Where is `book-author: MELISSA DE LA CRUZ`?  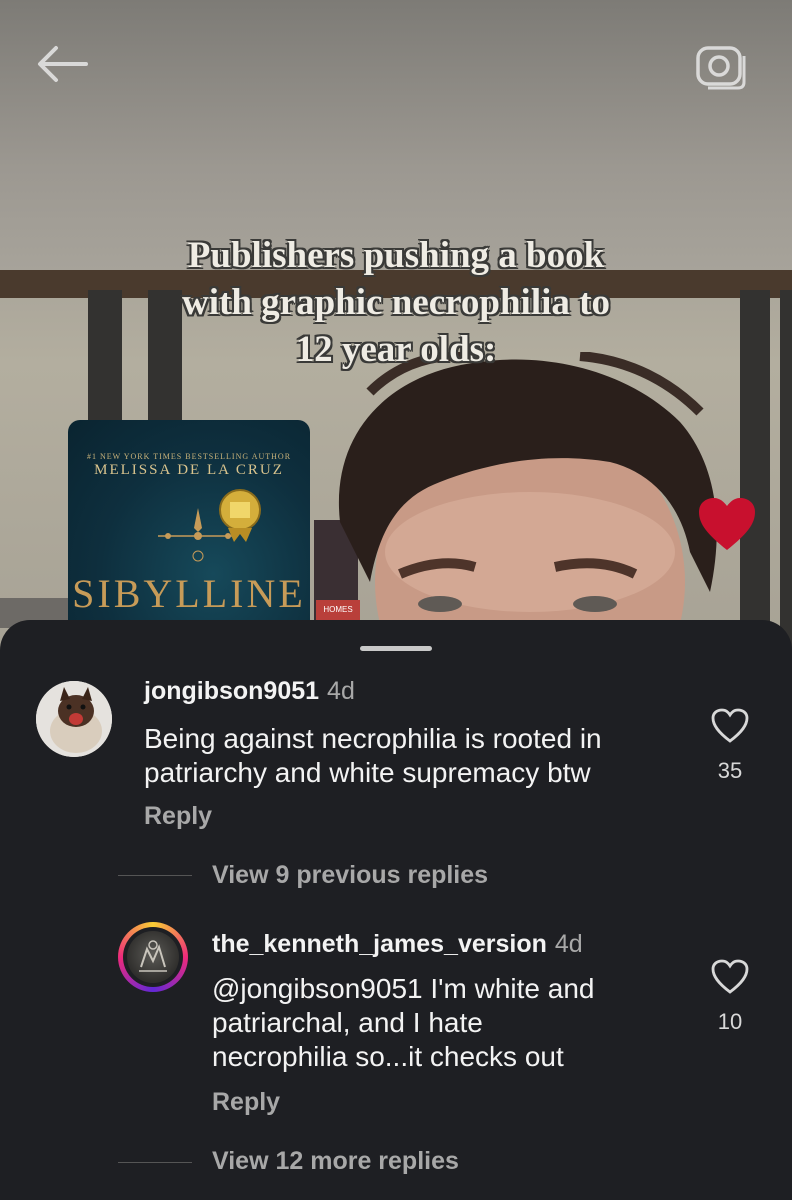
book-author: MELISSA DE LA CRUZ is located at coordinates (189, 470).